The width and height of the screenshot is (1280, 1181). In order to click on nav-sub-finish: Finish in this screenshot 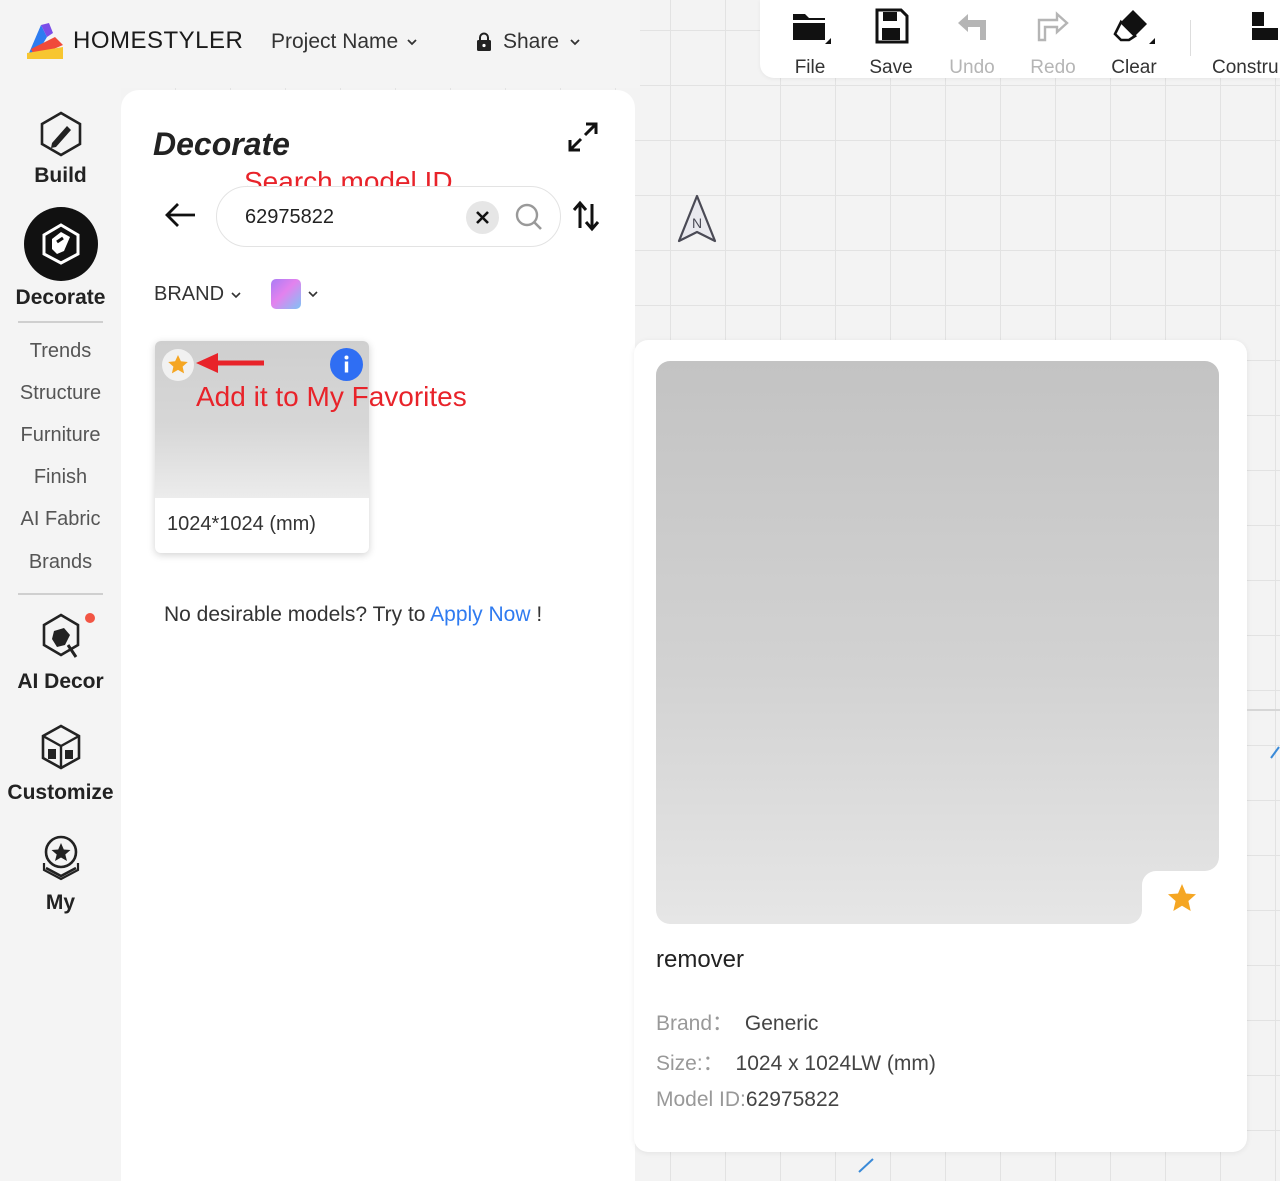, I will do `click(60, 477)`.